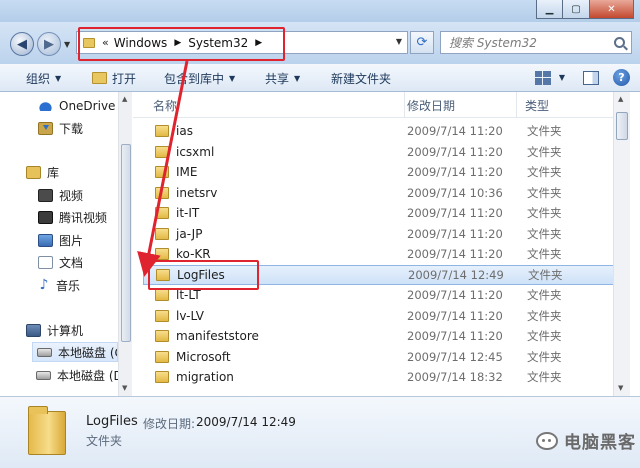 The width and height of the screenshot is (640, 468). I want to click on file-name: ko-KR, so click(193, 254).